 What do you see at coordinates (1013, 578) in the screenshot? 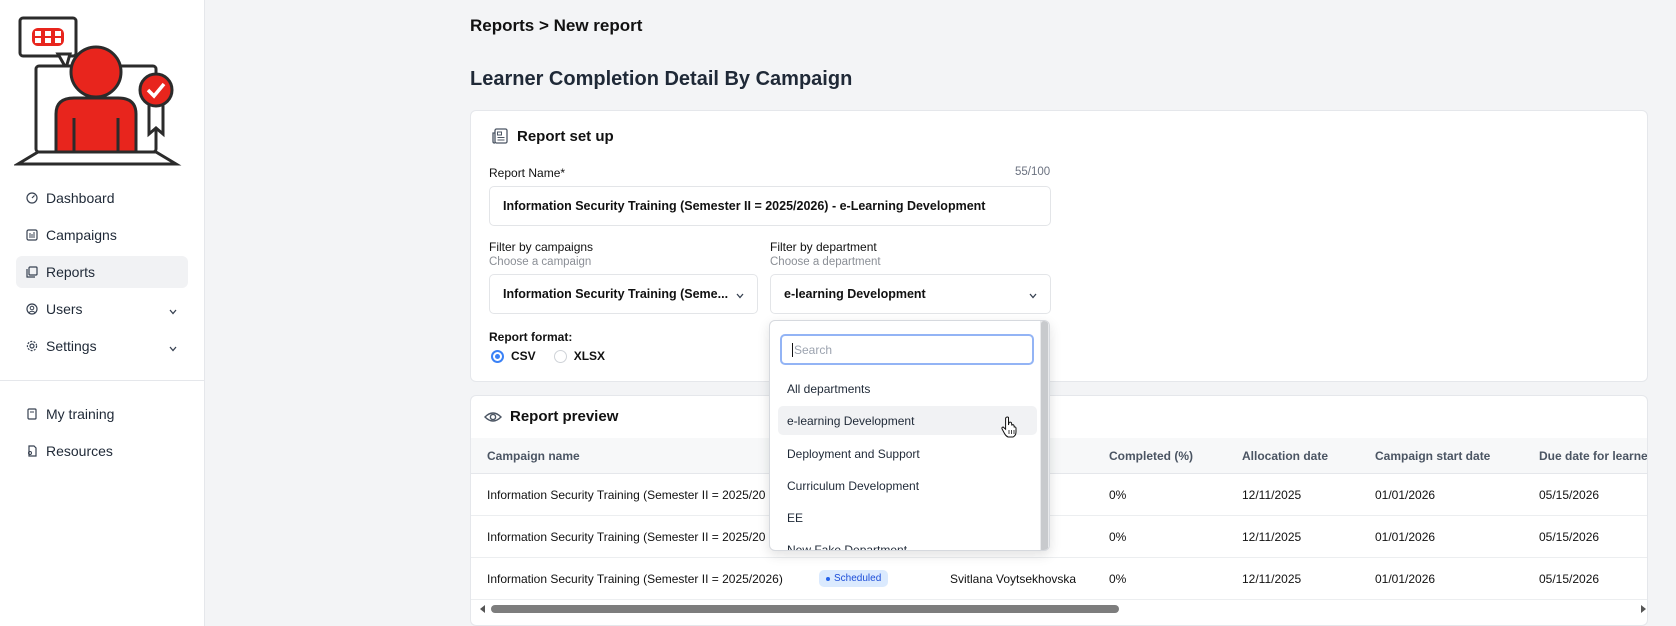
I see `learner-cell: Svitlana Voytsekhovska` at bounding box center [1013, 578].